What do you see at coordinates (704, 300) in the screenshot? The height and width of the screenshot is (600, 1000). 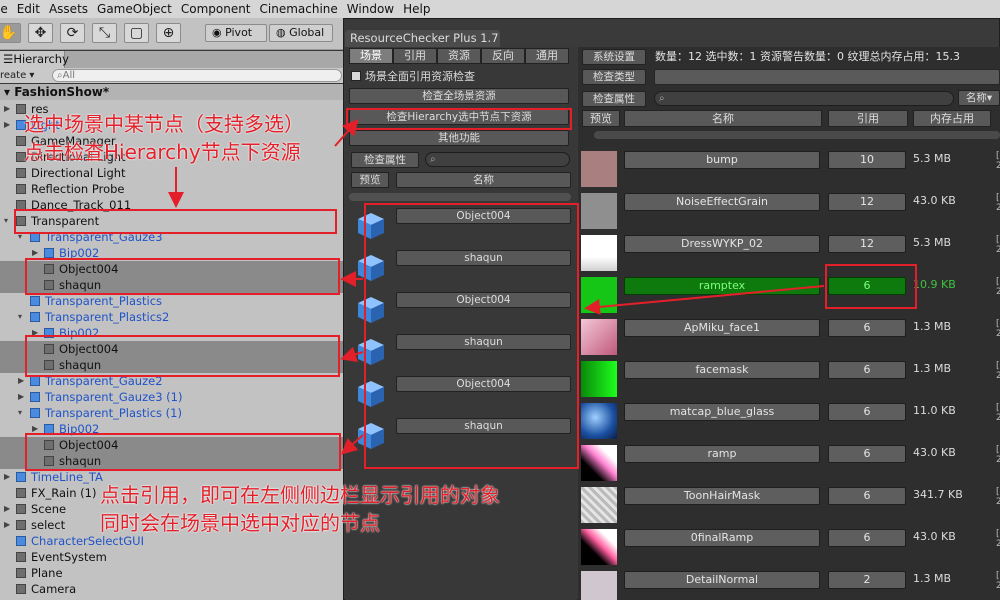 I see `arrow-to-left-list` at bounding box center [704, 300].